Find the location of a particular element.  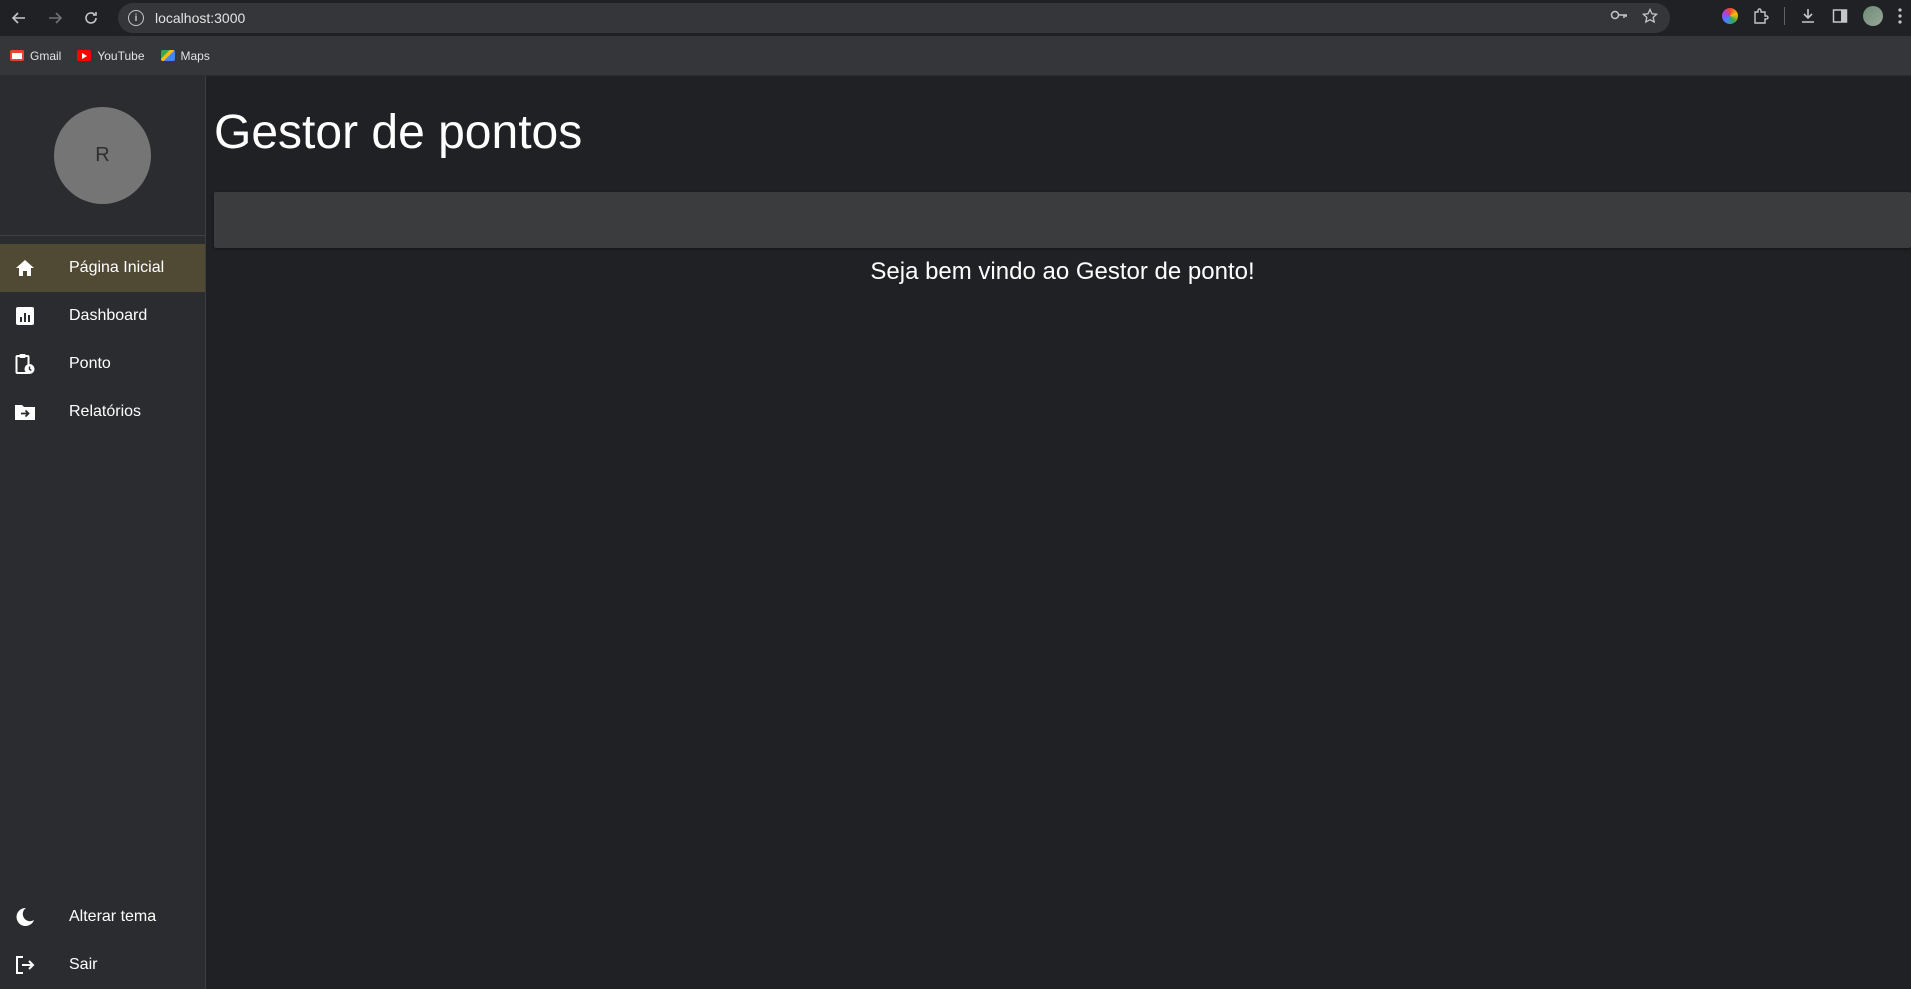

bookmark-star-icon is located at coordinates (1650, 16).